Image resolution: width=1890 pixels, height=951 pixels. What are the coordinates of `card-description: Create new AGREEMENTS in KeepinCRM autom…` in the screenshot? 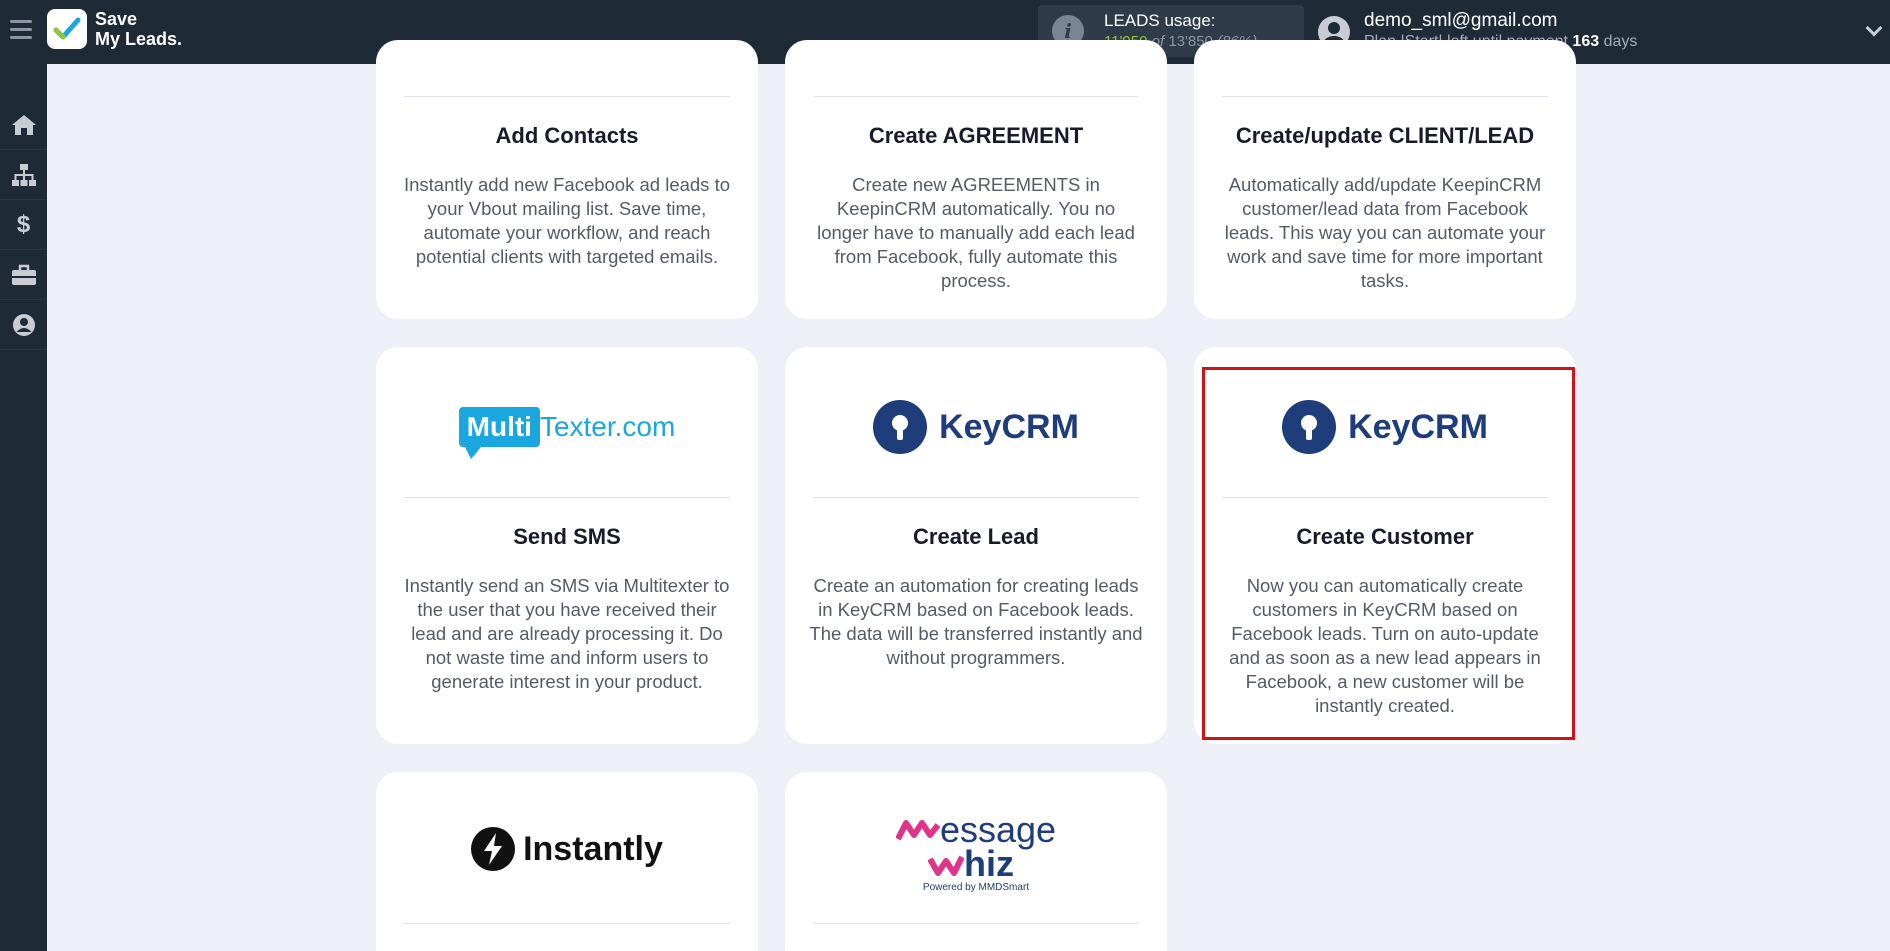 It's located at (976, 232).